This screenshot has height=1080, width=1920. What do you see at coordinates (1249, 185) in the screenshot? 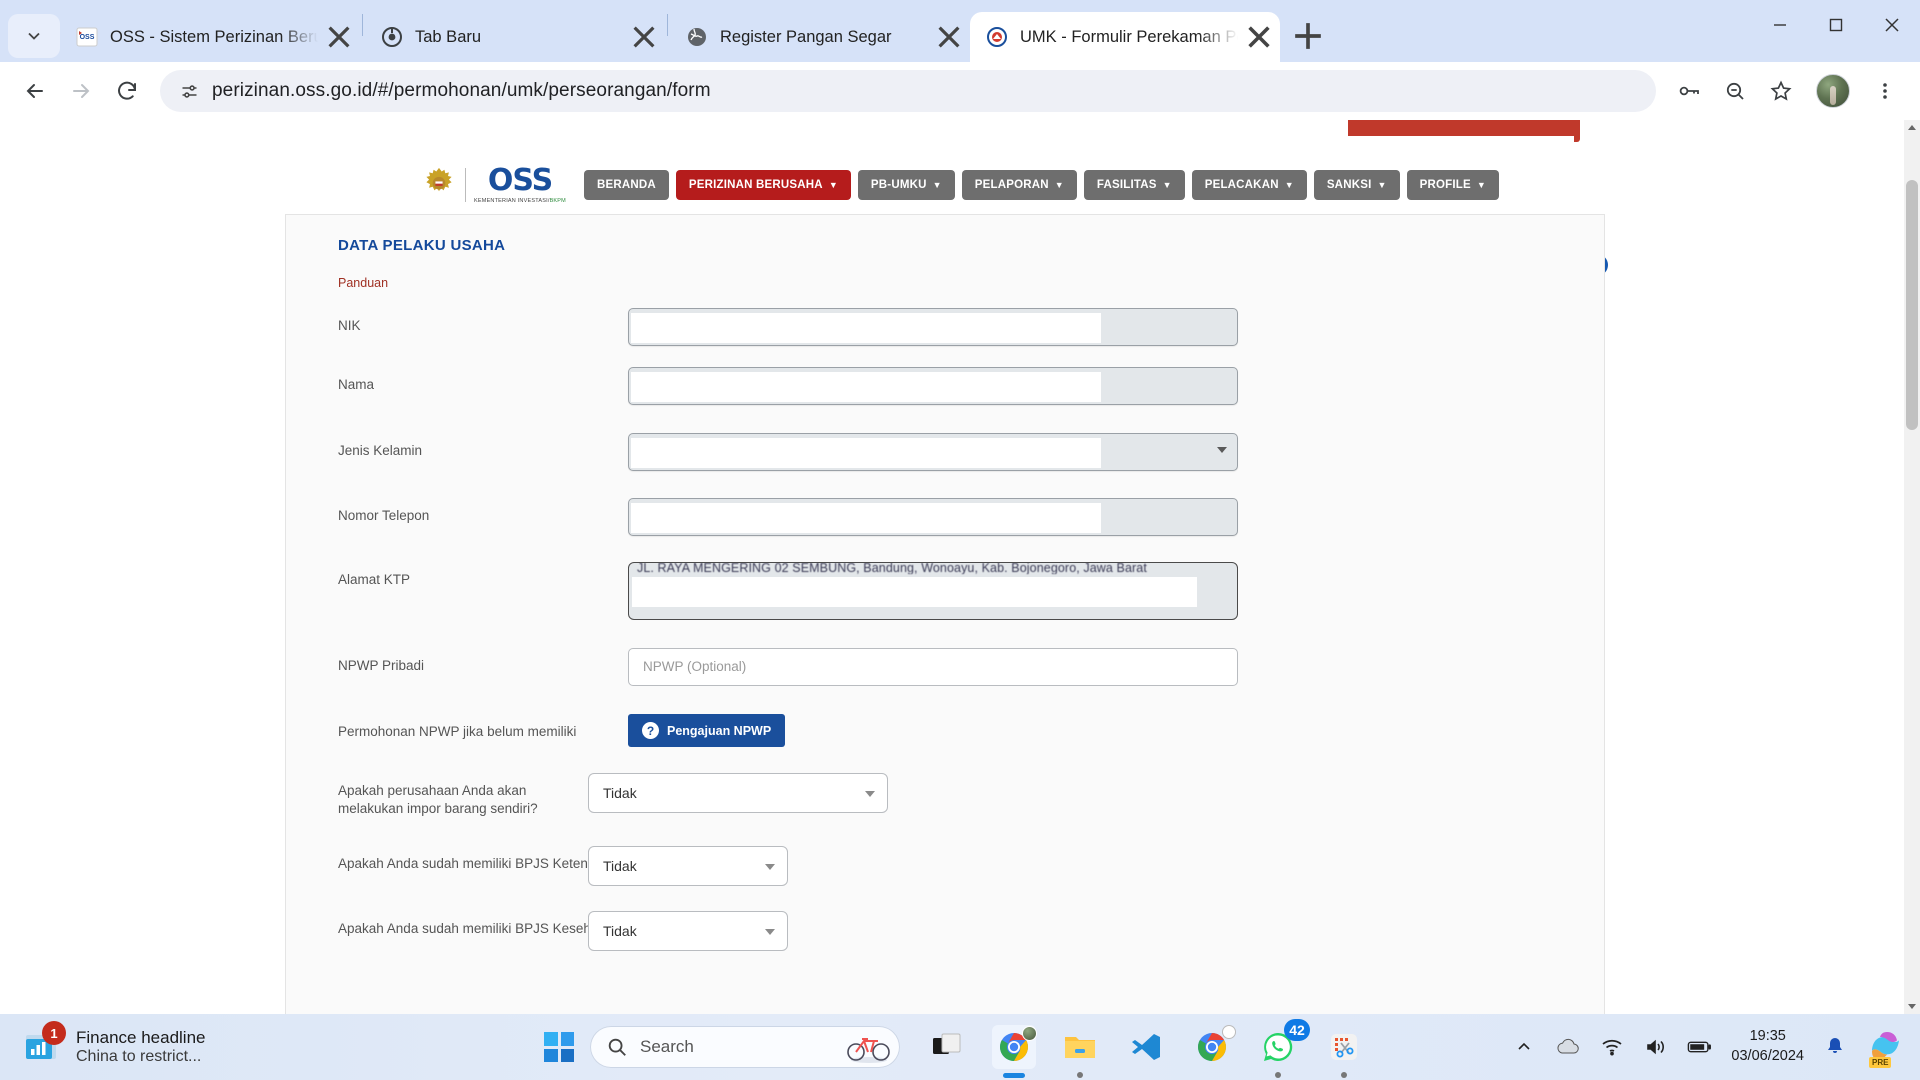
I see `nav-item-pelacakan: PELACAKAN ▼` at bounding box center [1249, 185].